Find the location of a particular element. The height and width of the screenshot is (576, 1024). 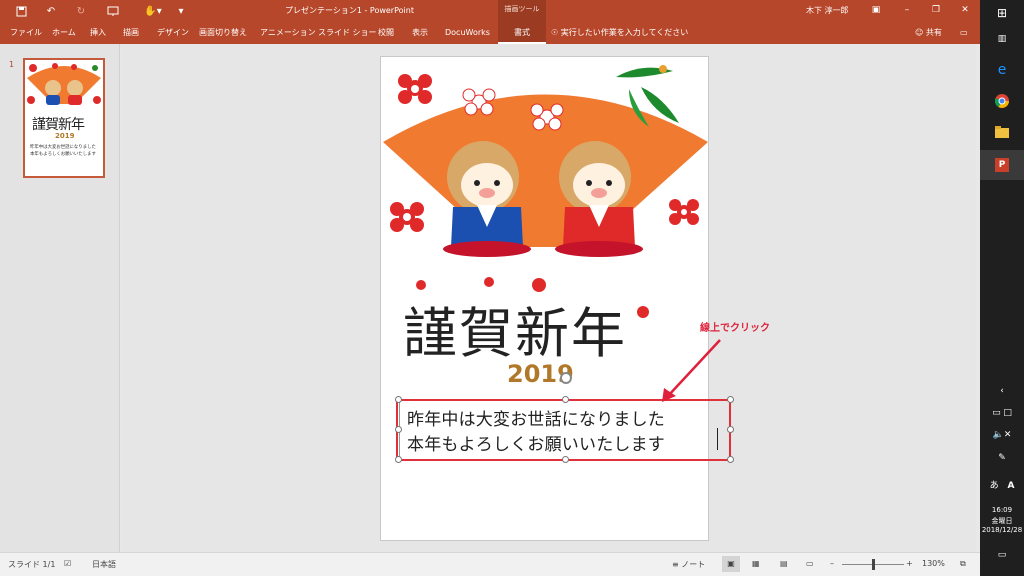

message-line-2: 本年もよろしくお願いいたします is located at coordinates (536, 442).